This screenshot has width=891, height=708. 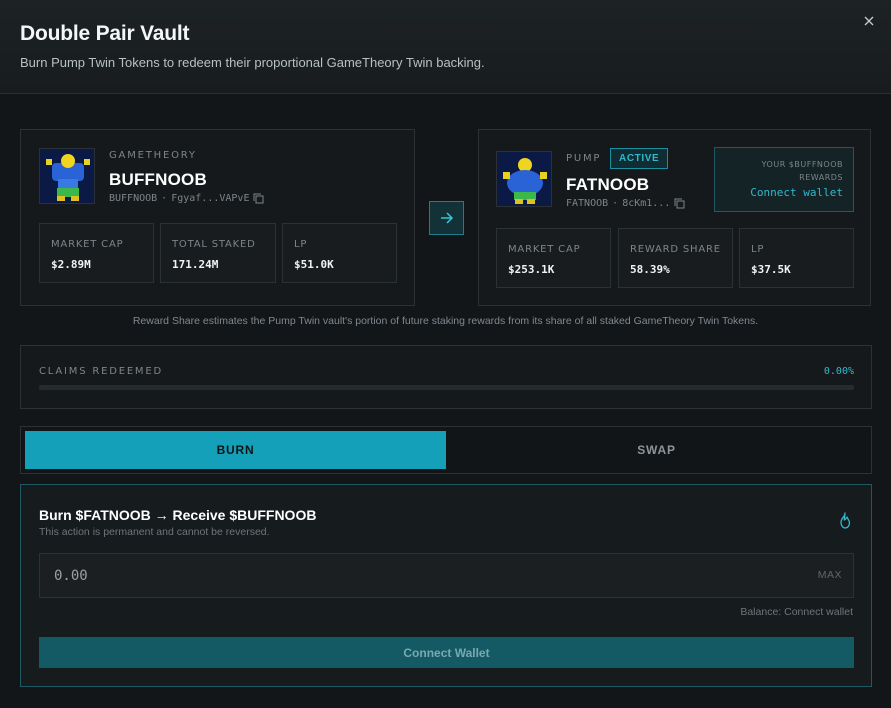 I want to click on max-button: MAX, so click(x=830, y=575).